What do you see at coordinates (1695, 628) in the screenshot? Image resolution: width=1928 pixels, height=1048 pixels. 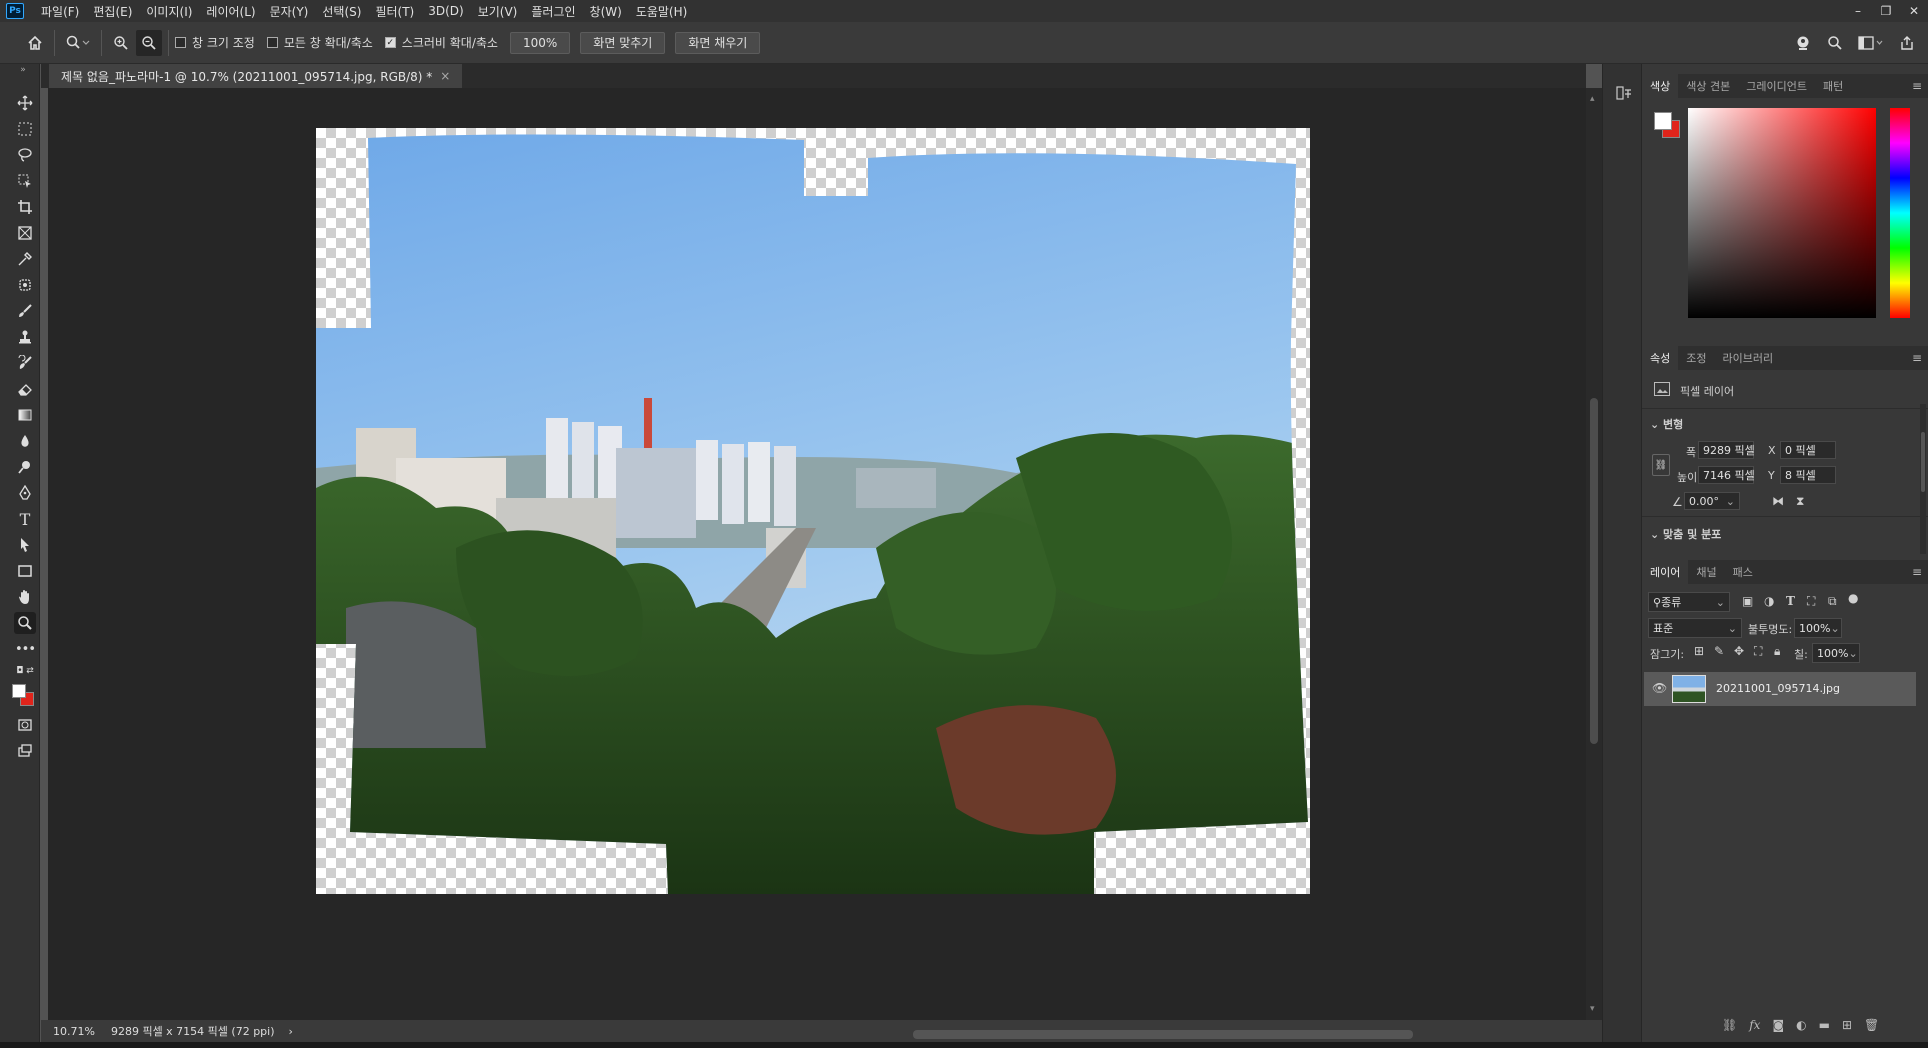 I see `blend-mode-dropdown: 표준 ⌄` at bounding box center [1695, 628].